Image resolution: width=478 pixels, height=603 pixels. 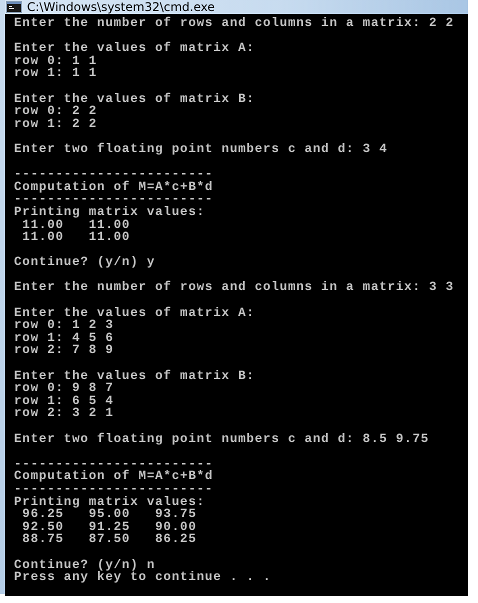 What do you see at coordinates (234, 23) in the screenshot?
I see `console-line: Enter the number of rows and columns in a matrix: 2 2` at bounding box center [234, 23].